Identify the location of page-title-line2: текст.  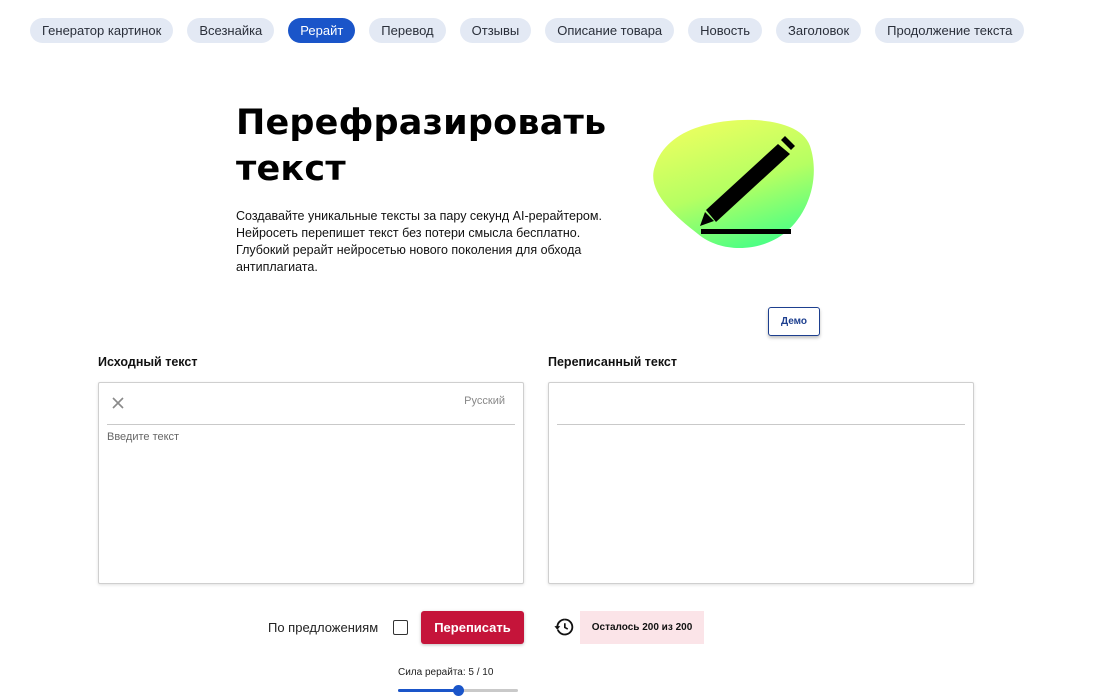
(291, 169).